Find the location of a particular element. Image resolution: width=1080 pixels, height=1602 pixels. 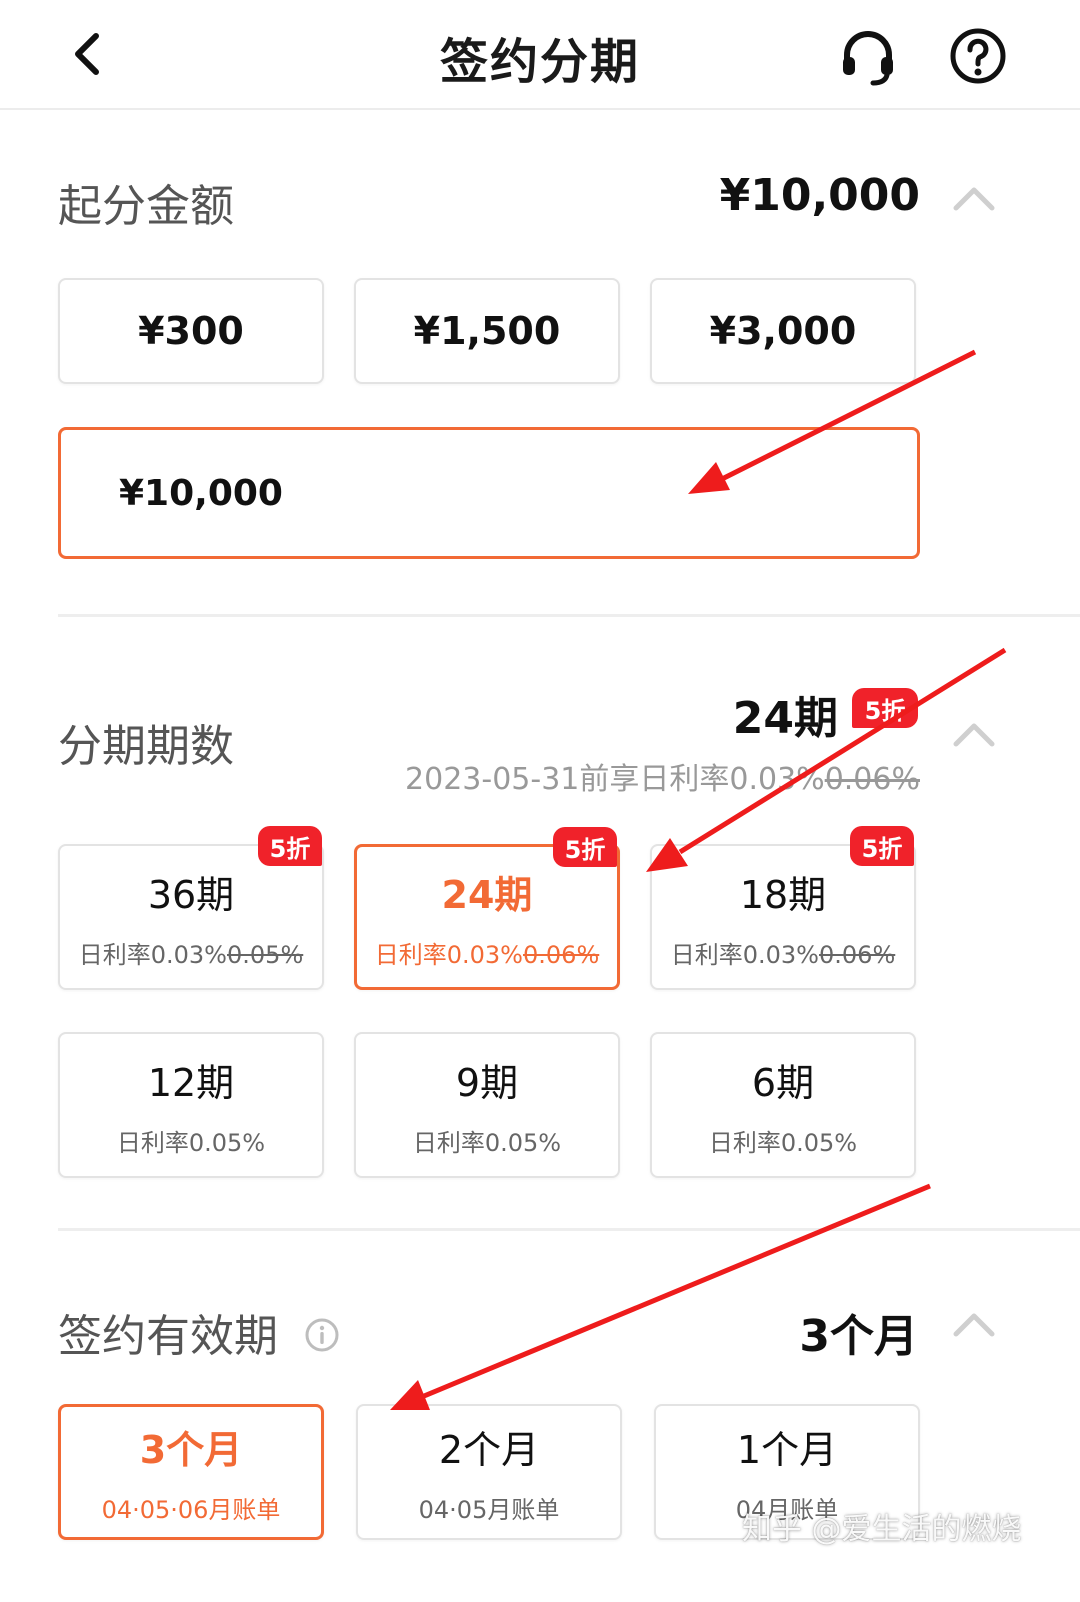

amount-option-label: ¥1,500 is located at coordinates (487, 331).